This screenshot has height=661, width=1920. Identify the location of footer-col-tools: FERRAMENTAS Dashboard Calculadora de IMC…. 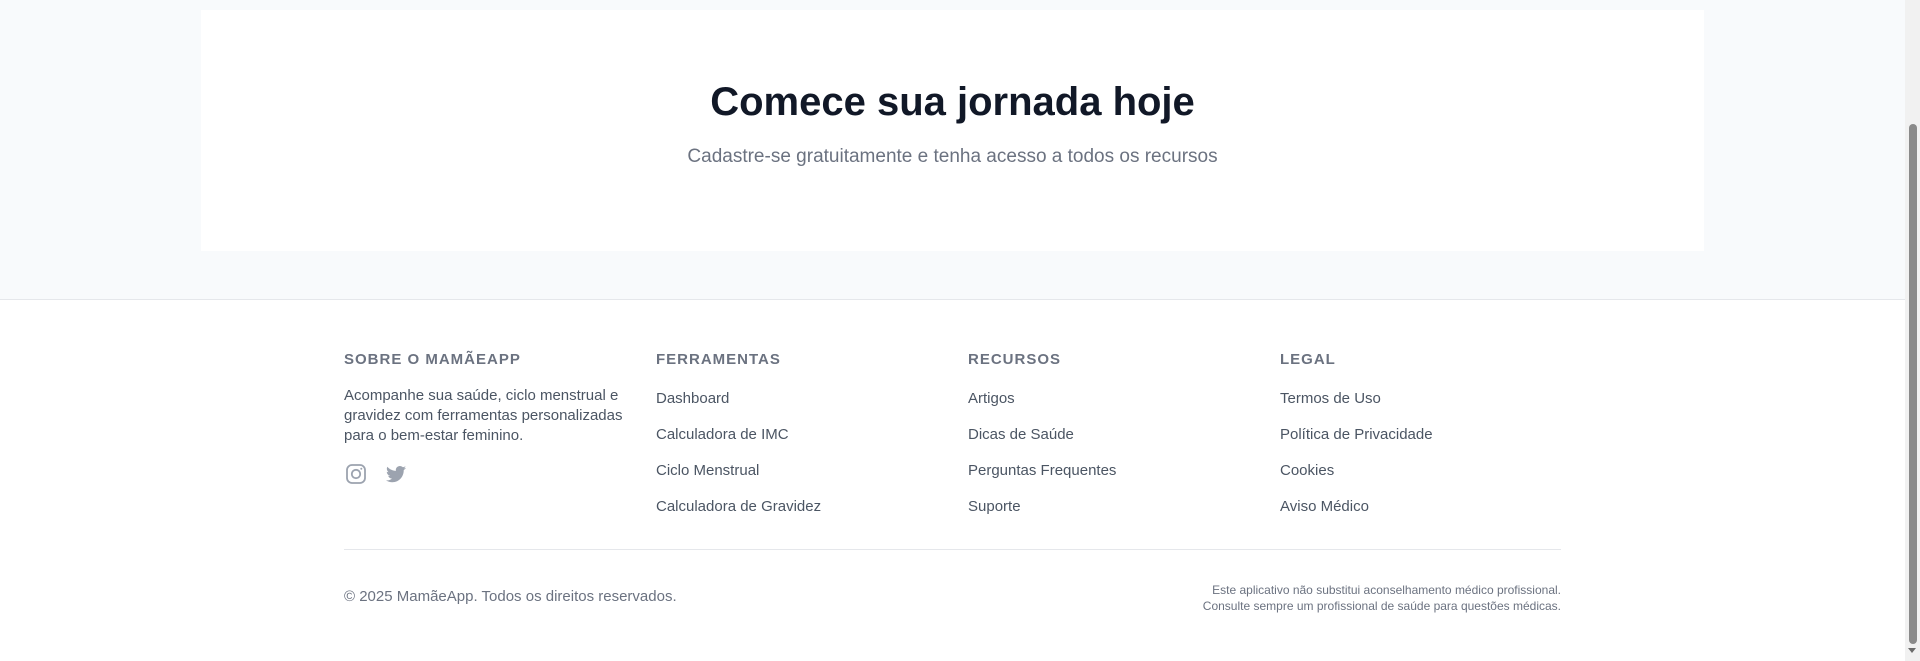
(801, 441).